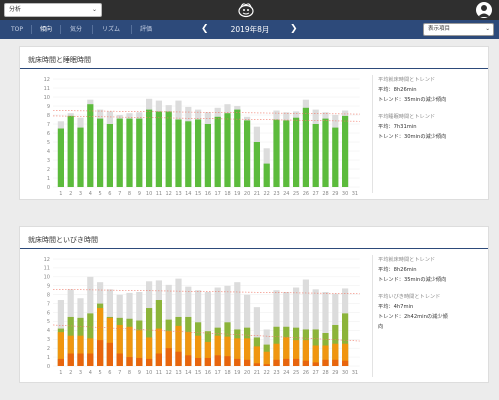 Image resolution: width=499 pixels, height=400 pixels. What do you see at coordinates (458, 29) in the screenshot?
I see `display-items-select: 表示項目 ⌄` at bounding box center [458, 29].